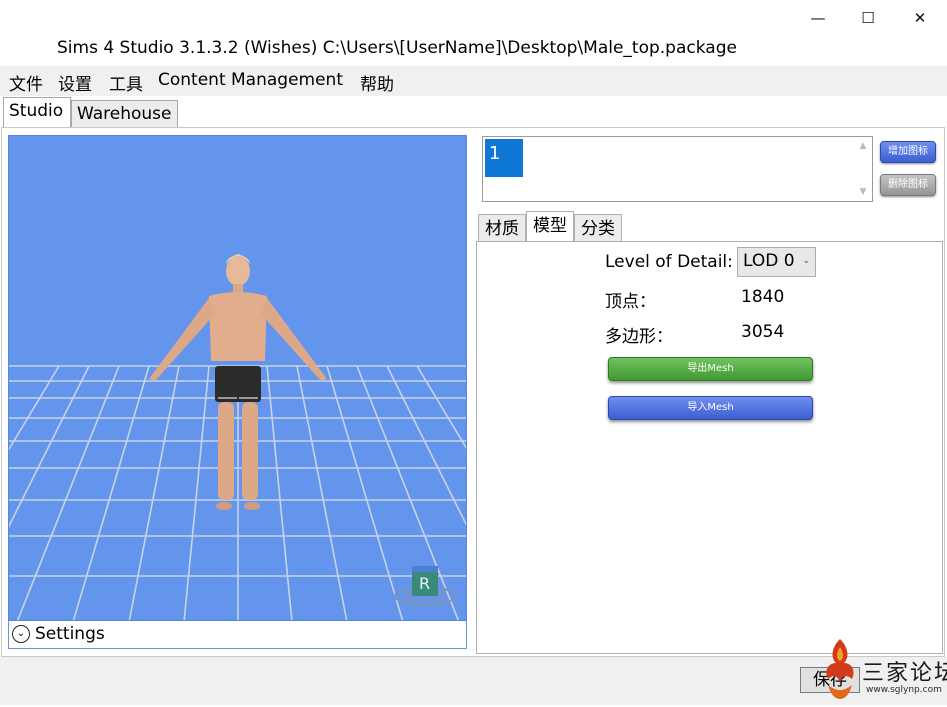 This screenshot has height=707, width=947. What do you see at coordinates (550, 226) in the screenshot?
I see `tab-model: 模型` at bounding box center [550, 226].